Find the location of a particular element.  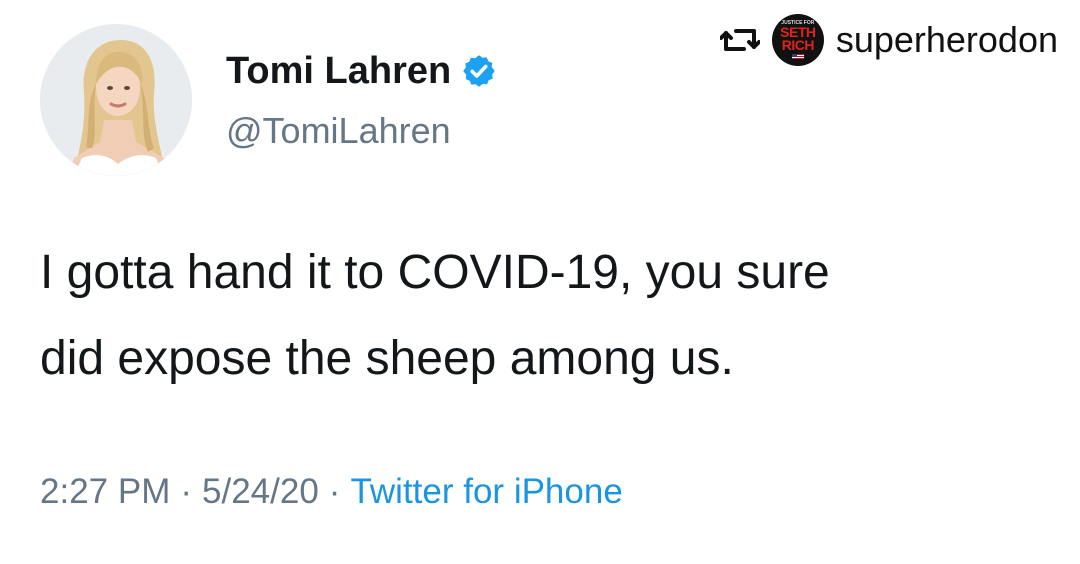

tweet-text-line: did expose the sheep among us. is located at coordinates (387, 358).